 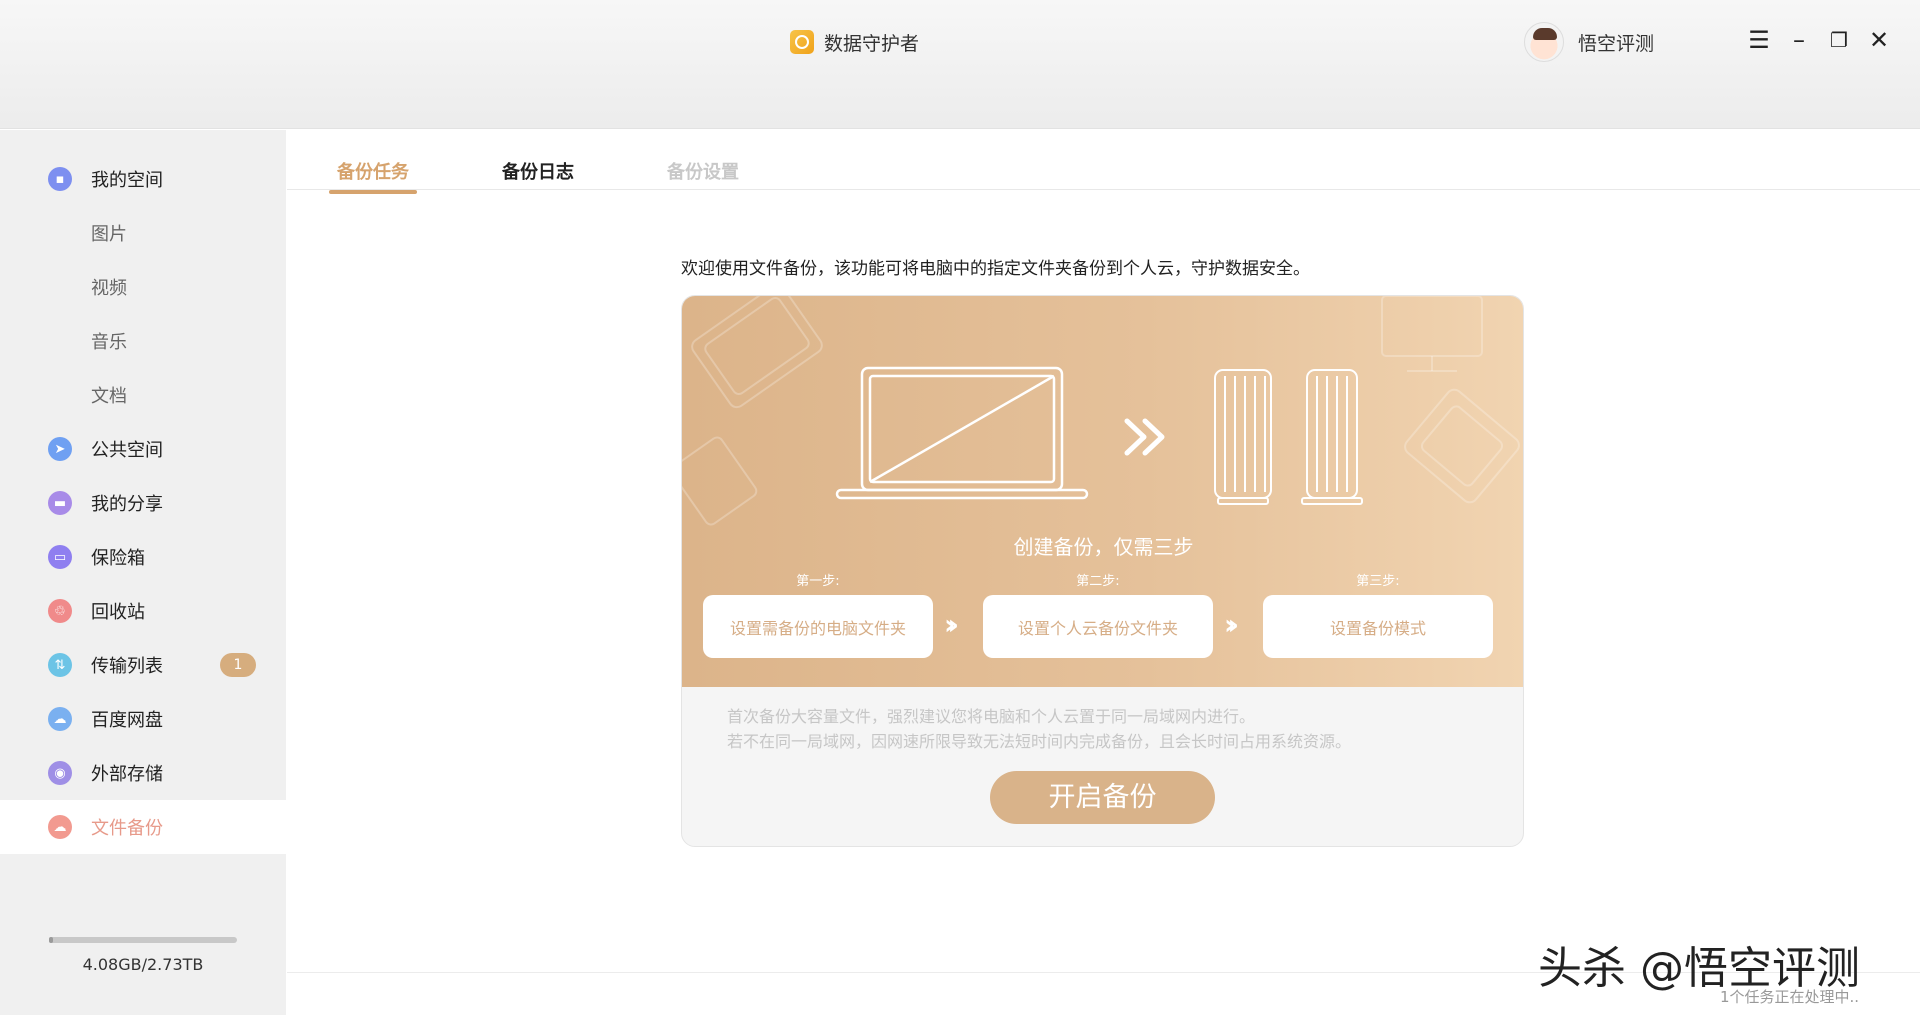 I want to click on sidebar-item: ☁ 文件备份, so click(x=143, y=827).